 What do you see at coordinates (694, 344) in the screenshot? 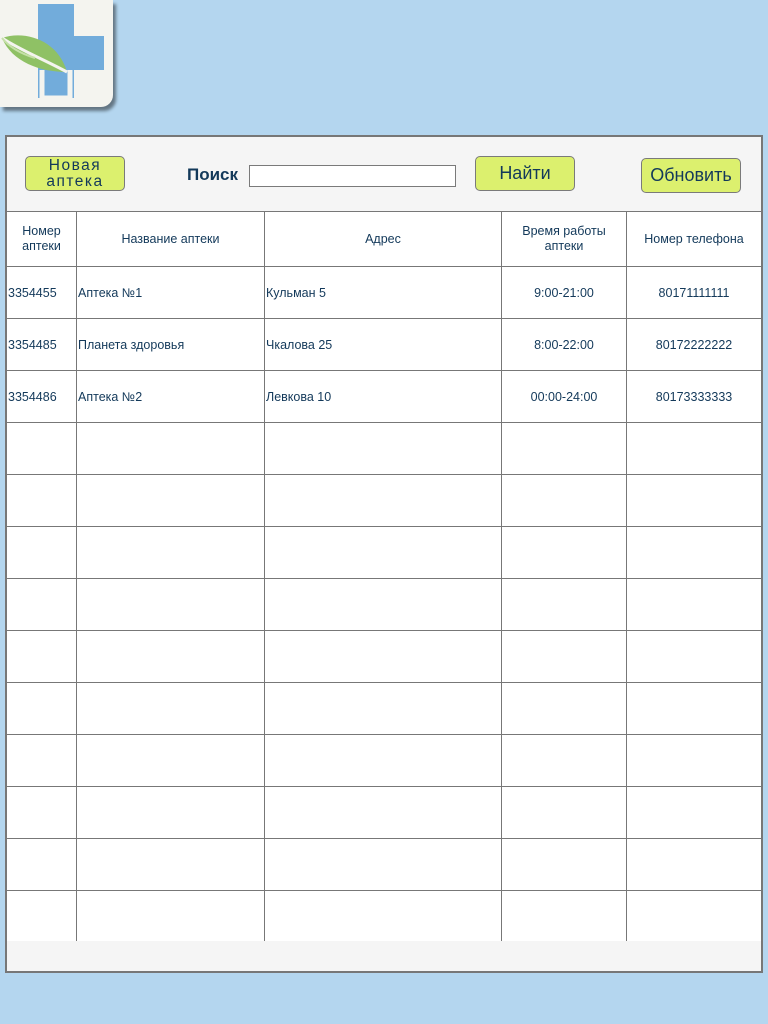
I see `cell-phone: 80172222222` at bounding box center [694, 344].